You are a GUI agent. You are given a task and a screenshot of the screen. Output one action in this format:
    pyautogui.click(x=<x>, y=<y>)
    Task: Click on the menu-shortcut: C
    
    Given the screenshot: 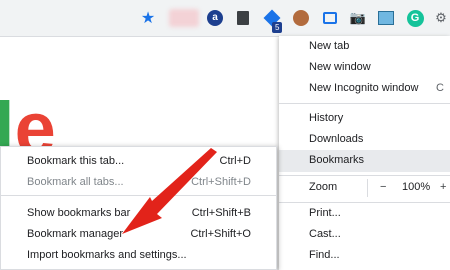 What is the action you would take?
    pyautogui.click(x=440, y=88)
    